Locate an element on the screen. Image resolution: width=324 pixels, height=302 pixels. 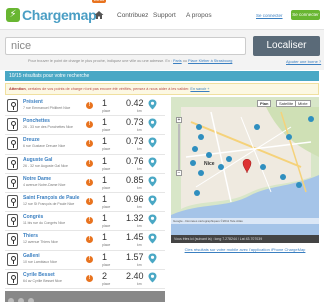
results-banner: 10/15 résultats pour votre recherche is located at coordinates (162, 76).